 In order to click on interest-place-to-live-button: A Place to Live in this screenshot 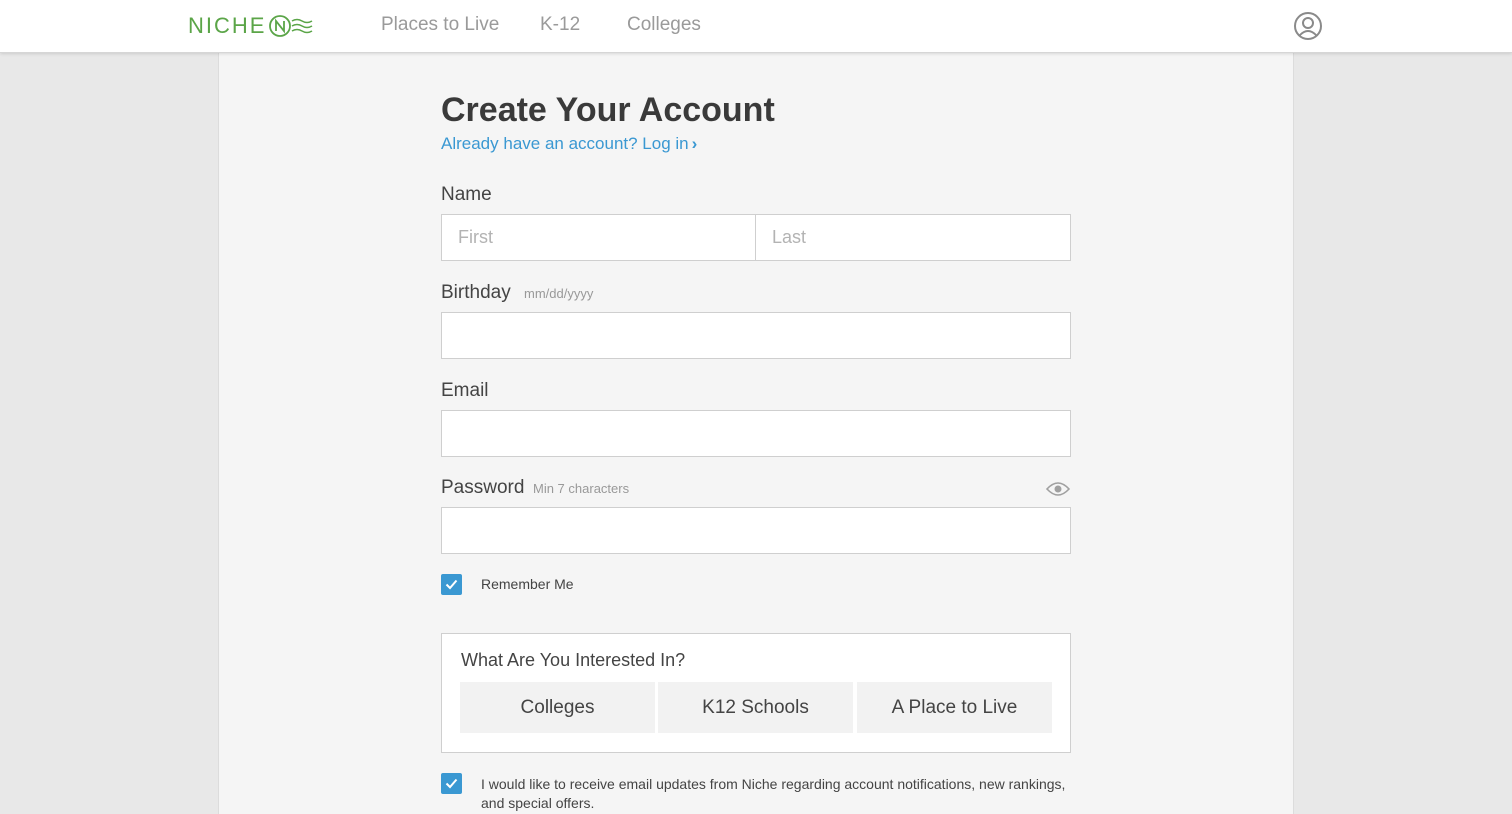, I will do `click(954, 707)`.